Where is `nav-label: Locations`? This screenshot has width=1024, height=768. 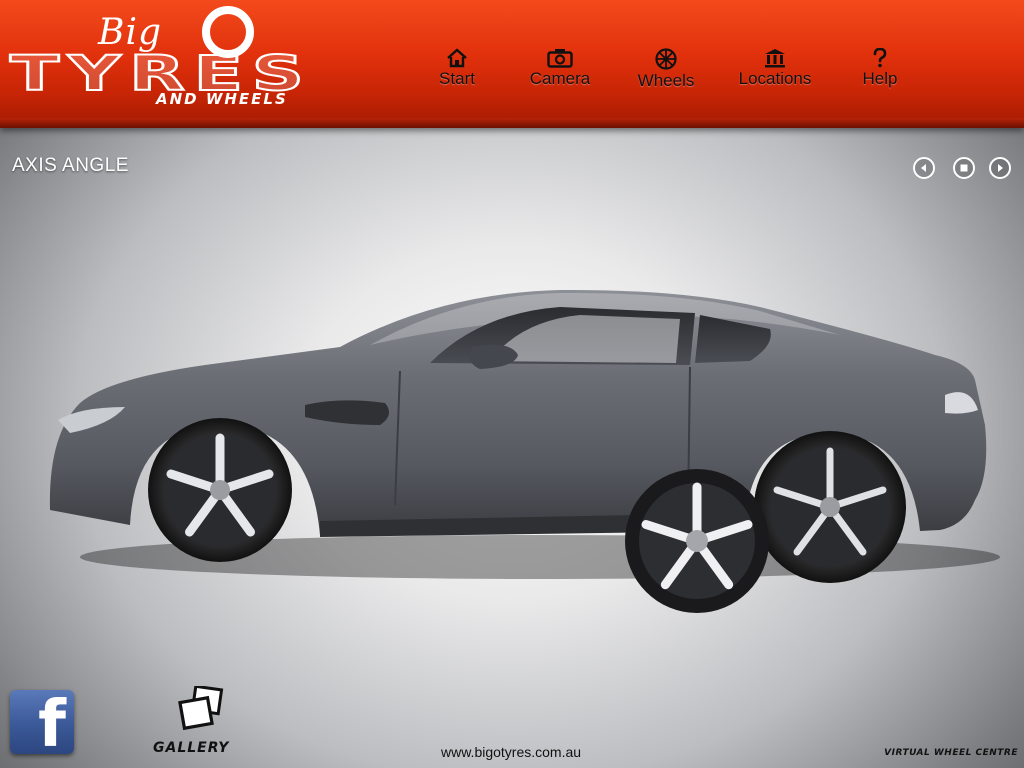
nav-label: Locations is located at coordinates (775, 78).